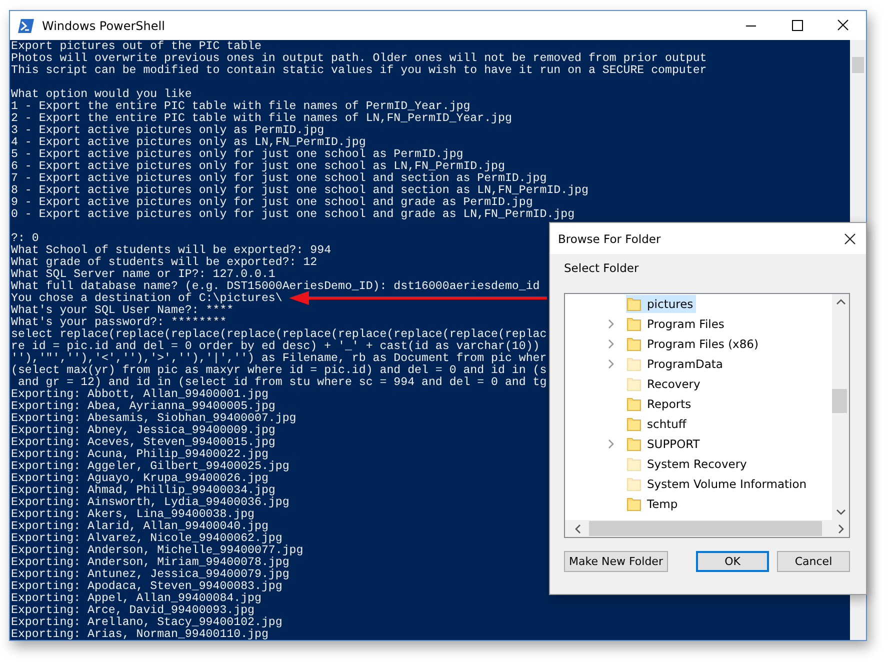 The image size is (889, 662). Describe the element at coordinates (133, 611) in the screenshot. I see `console-line: Exporting: Arce, David_99400093.jpg` at that location.